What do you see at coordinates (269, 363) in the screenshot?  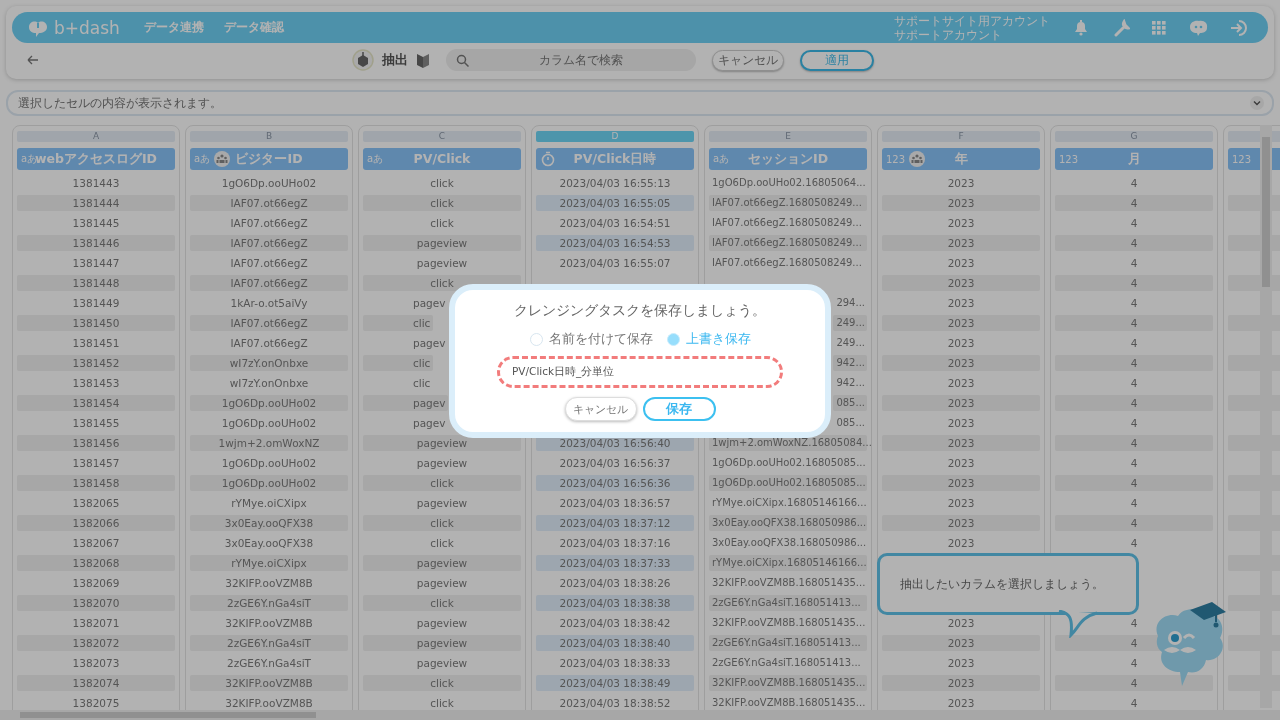 I see `table-cell: wI7zY.onOnbxe` at bounding box center [269, 363].